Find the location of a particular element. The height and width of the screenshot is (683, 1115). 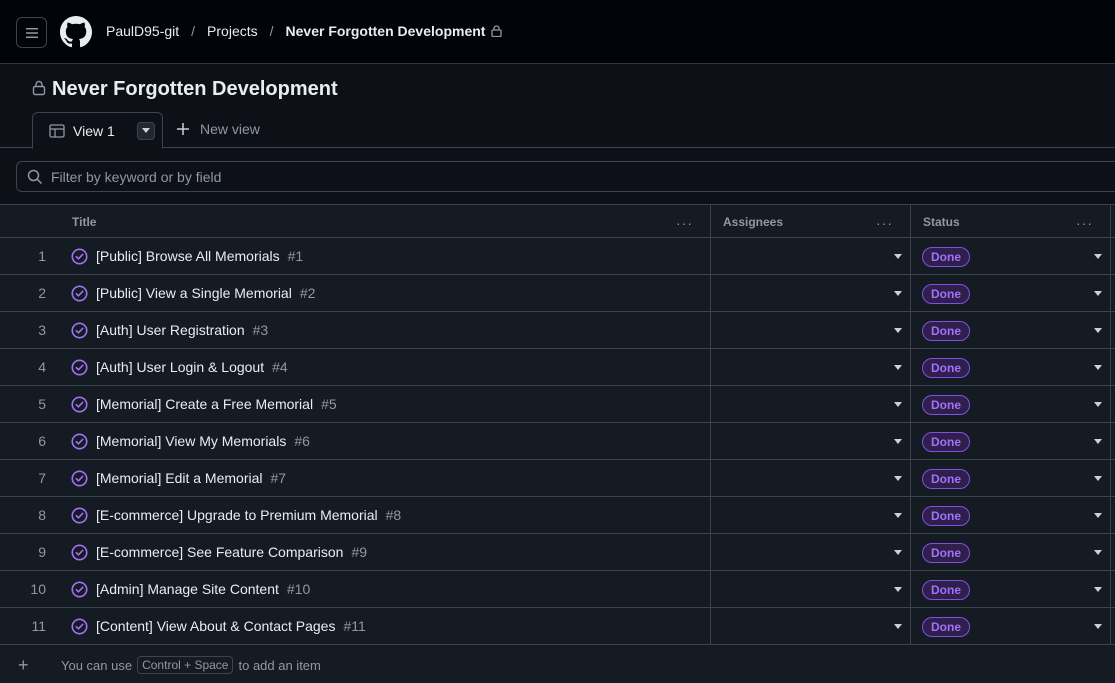

breadcrumb-owner: PaulD95-git is located at coordinates (142, 31).